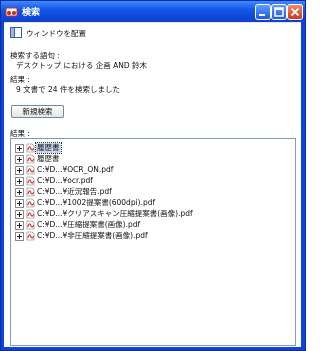 The width and height of the screenshot is (320, 351). I want to click on list-item: C:¥D...¥クリアスキャン圧縮提案書(画像).pdf, so click(152, 214).